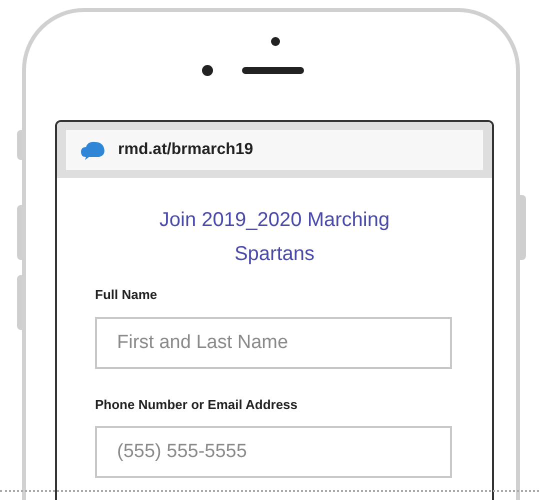  I want to click on form-title: Join 2019_2020 Marching Spartans, so click(274, 237).